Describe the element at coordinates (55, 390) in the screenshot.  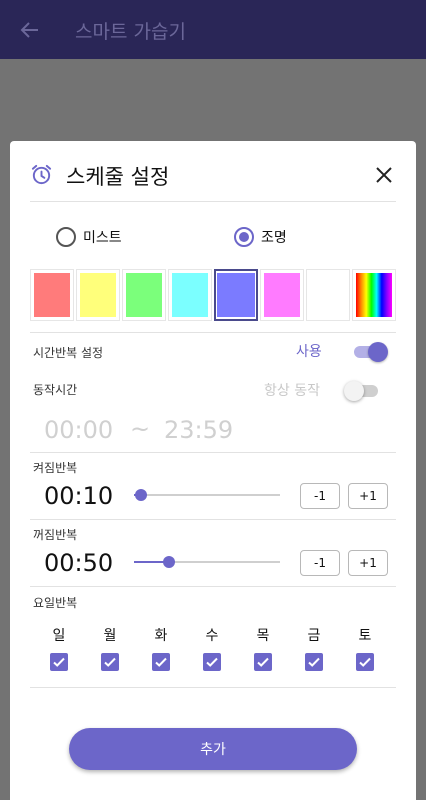
I see `operation-label: 동작시간` at that location.